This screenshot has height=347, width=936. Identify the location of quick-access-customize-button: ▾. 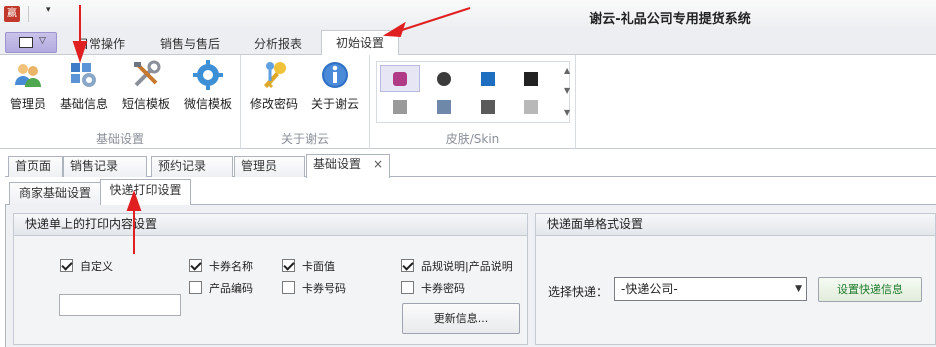
(48, 10).